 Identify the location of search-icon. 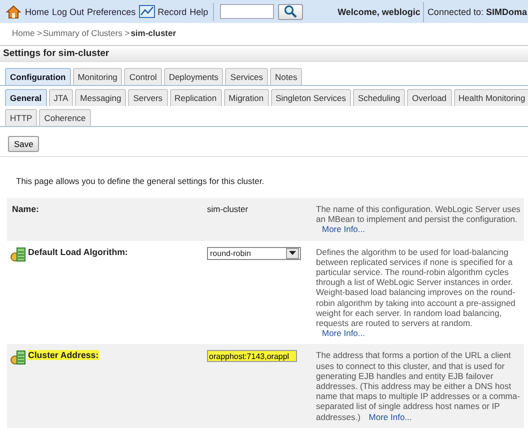
(291, 11).